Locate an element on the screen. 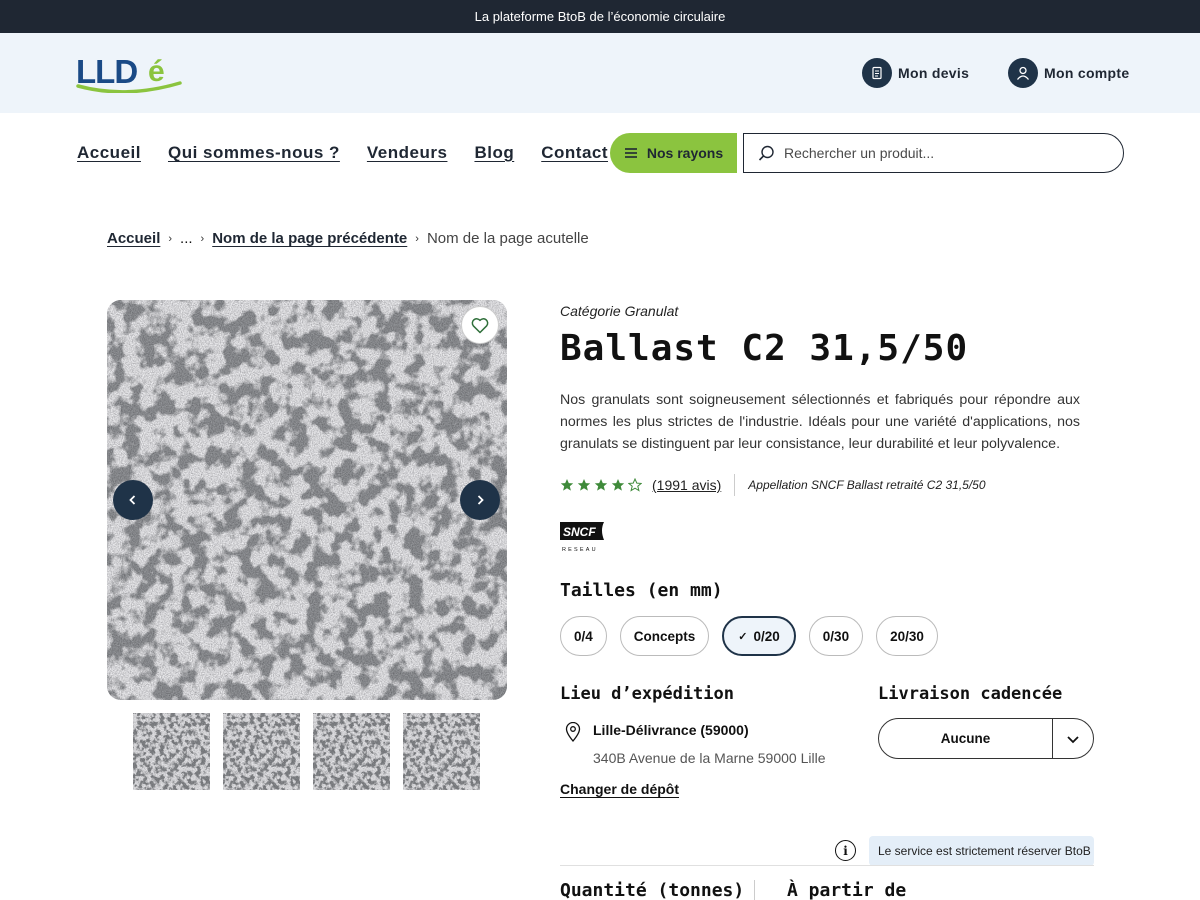 This screenshot has width=1200, height=900. product-title: Ballast C2 31,5/50 is located at coordinates (764, 348).